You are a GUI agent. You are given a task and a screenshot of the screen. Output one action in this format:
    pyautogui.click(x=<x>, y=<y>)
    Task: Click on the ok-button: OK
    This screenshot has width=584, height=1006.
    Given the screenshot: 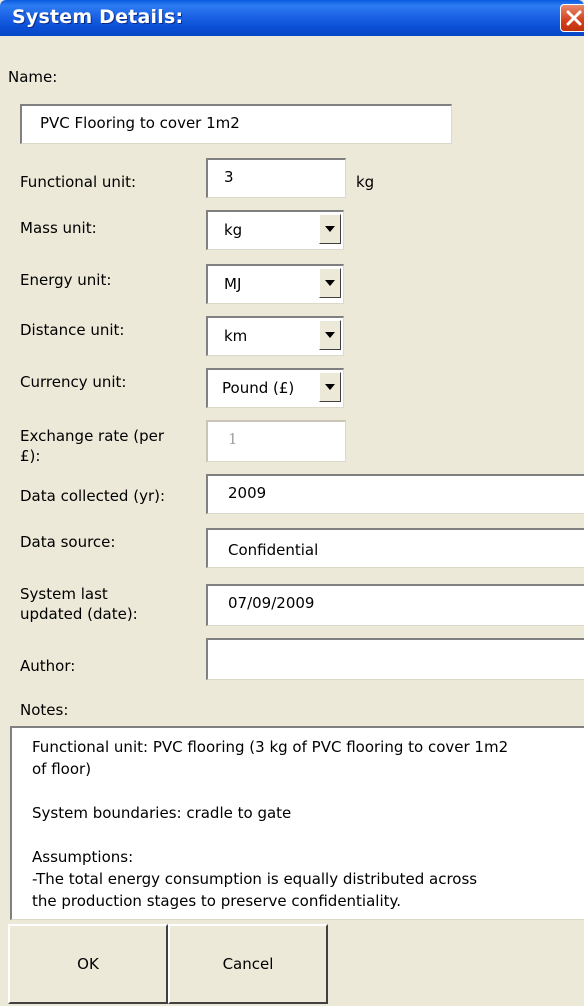 What is the action you would take?
    pyautogui.click(x=88, y=964)
    